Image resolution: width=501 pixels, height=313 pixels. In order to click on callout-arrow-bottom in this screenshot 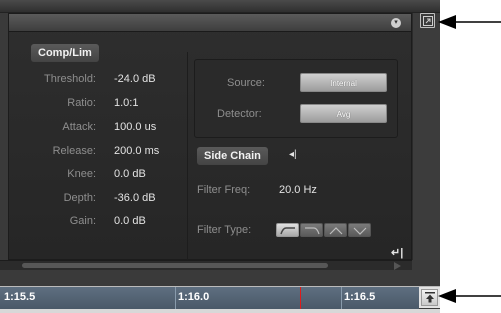, I will do `click(469, 296)`.